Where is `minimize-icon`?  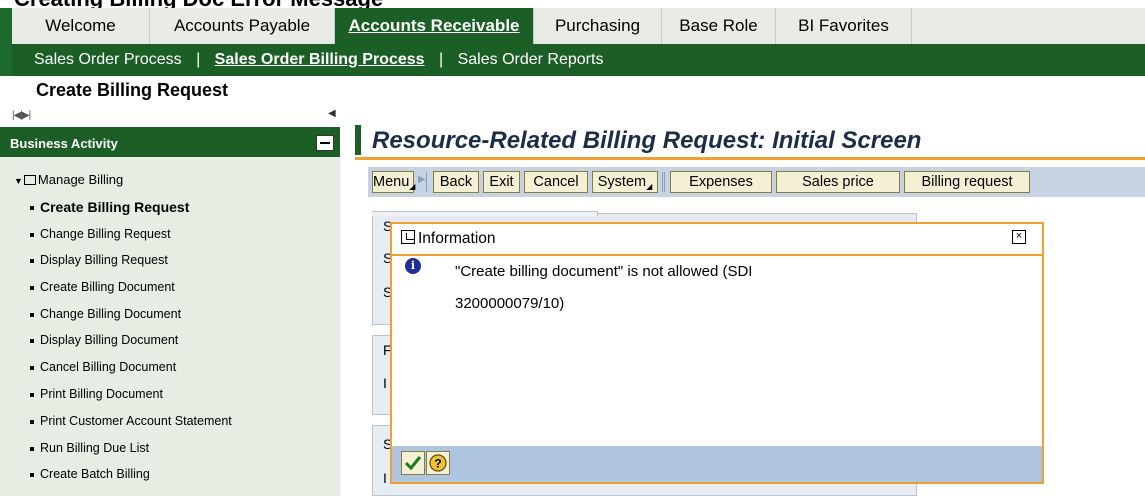 minimize-icon is located at coordinates (325, 143).